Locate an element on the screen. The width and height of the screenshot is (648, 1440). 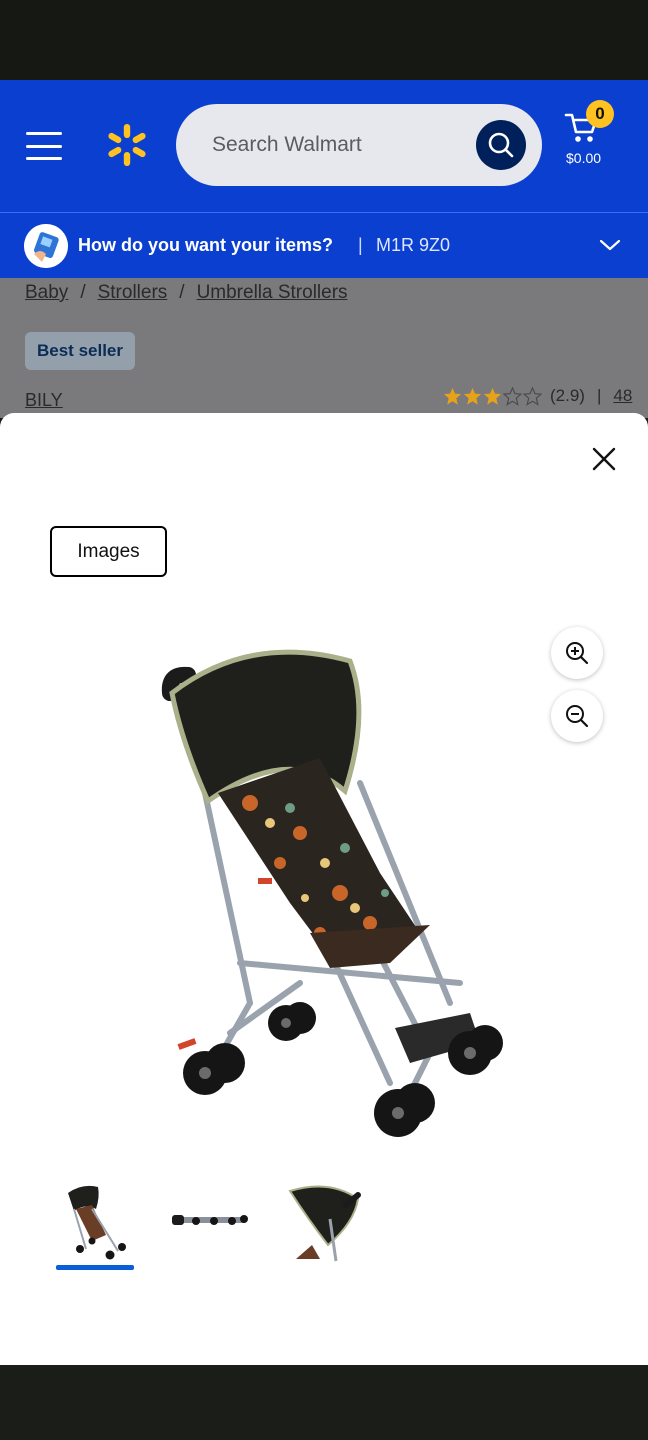
search-icon is located at coordinates (501, 145).